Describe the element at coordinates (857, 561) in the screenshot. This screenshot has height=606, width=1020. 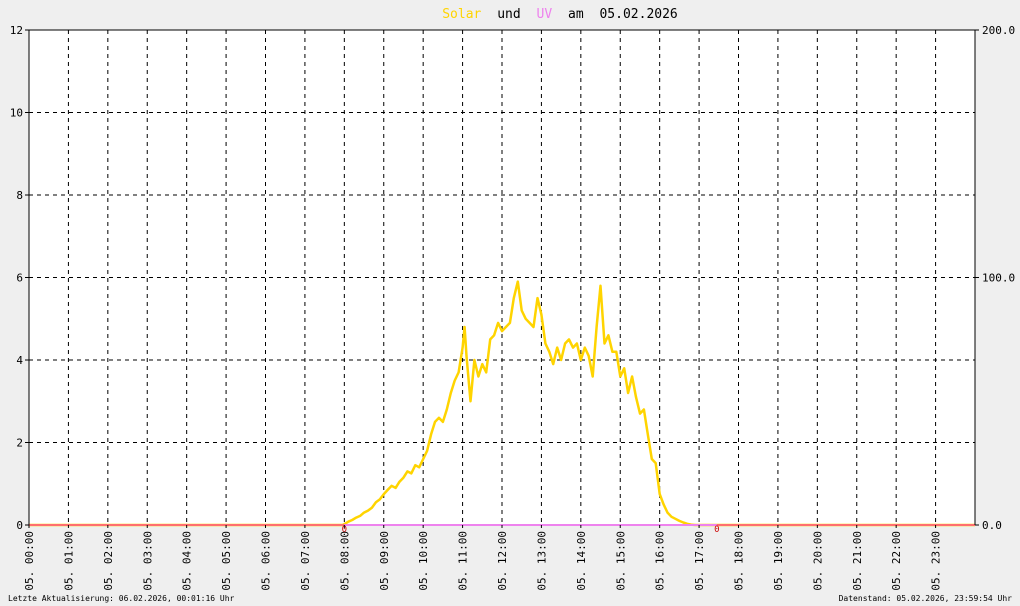
I see `x-tick-label: 05. 21:00` at that location.